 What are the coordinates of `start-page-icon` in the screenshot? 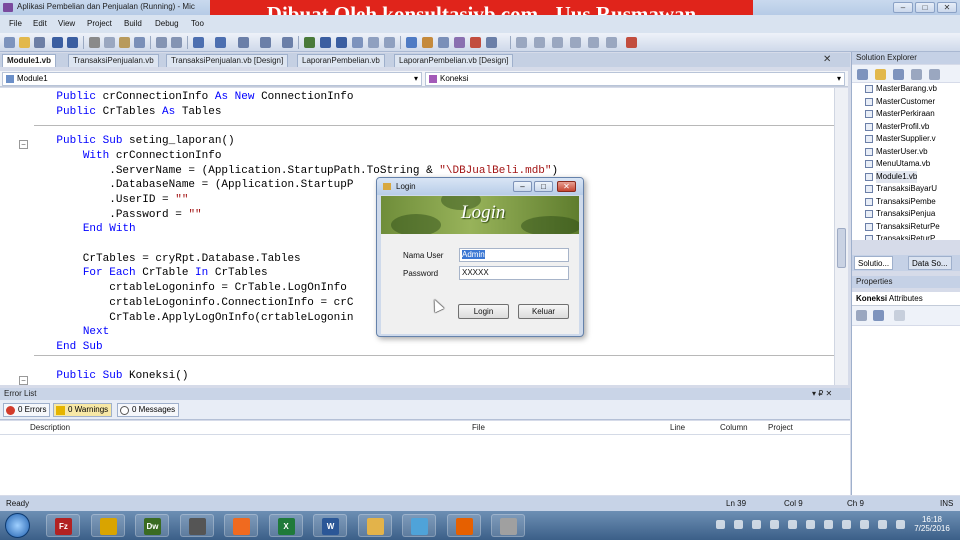 It's located at (475, 42).